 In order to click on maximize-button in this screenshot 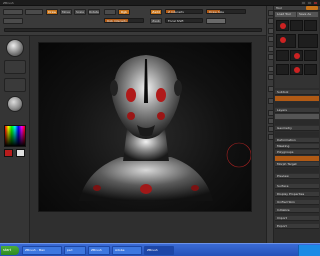, I will do `click(309, 3)`.